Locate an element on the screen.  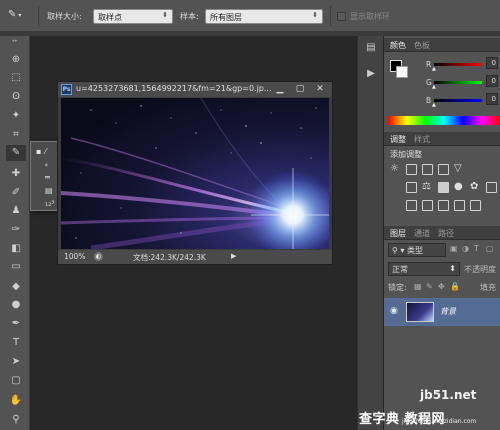
move-icon: ⊕ is located at coordinates (16, 60).